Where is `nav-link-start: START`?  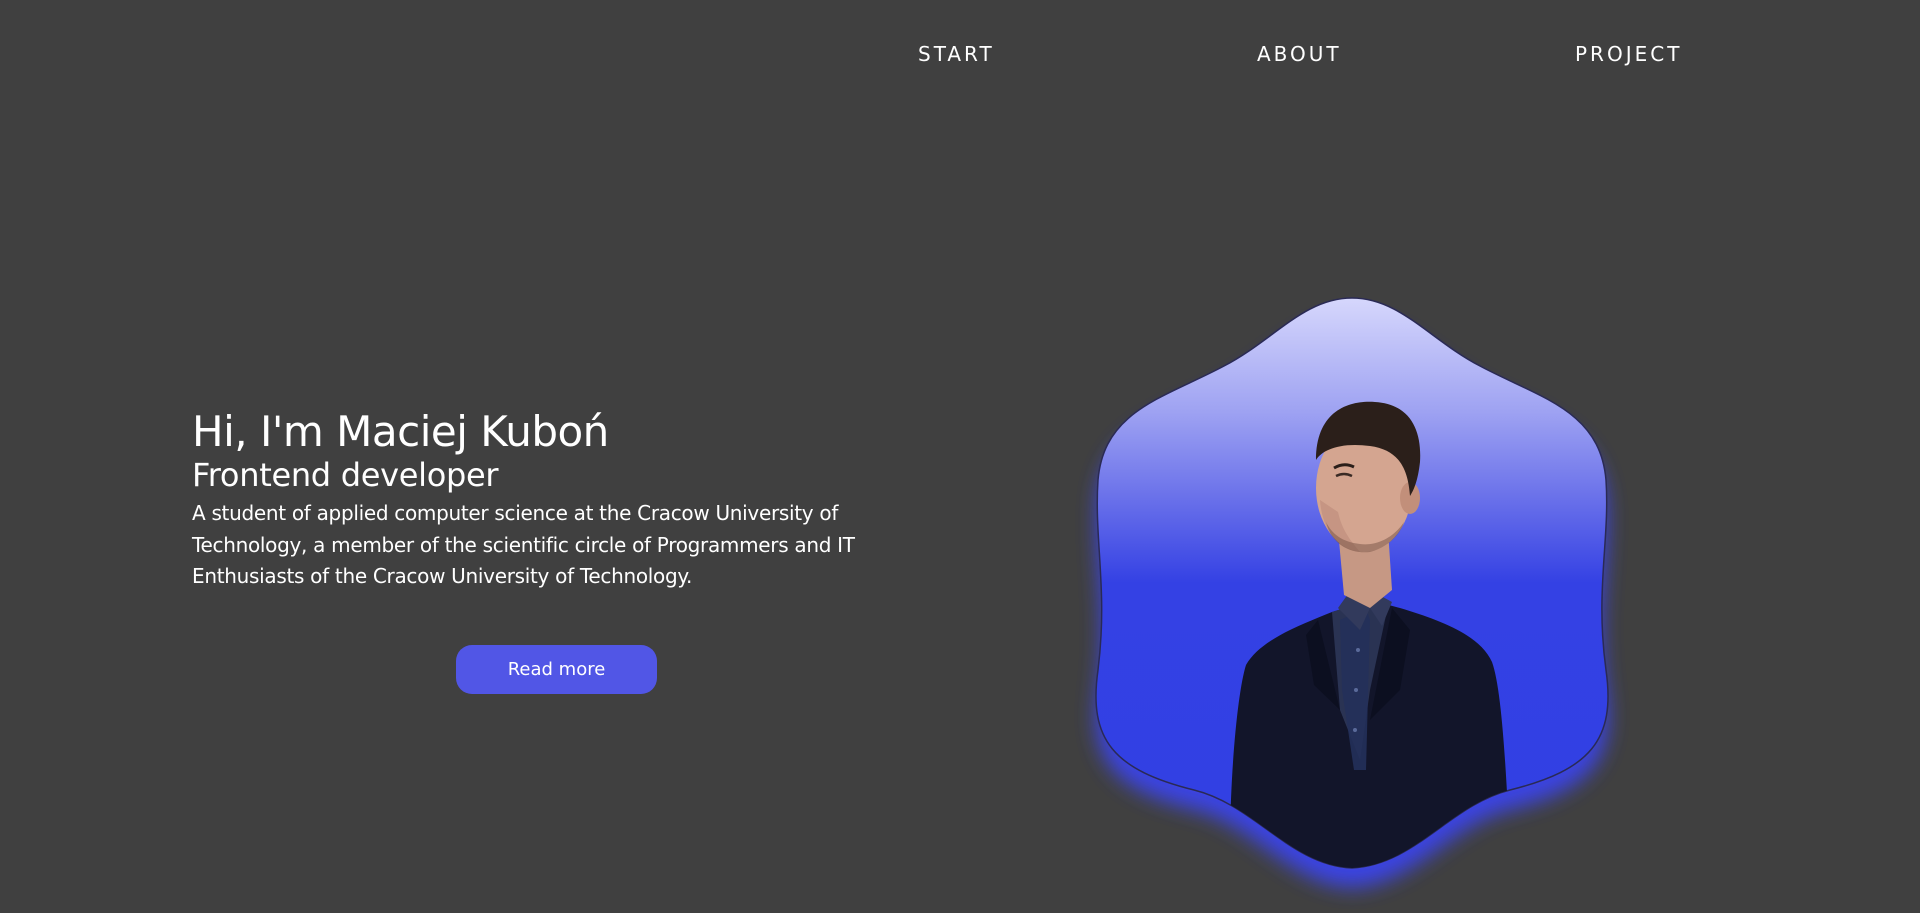 nav-link-start: START is located at coordinates (956, 54).